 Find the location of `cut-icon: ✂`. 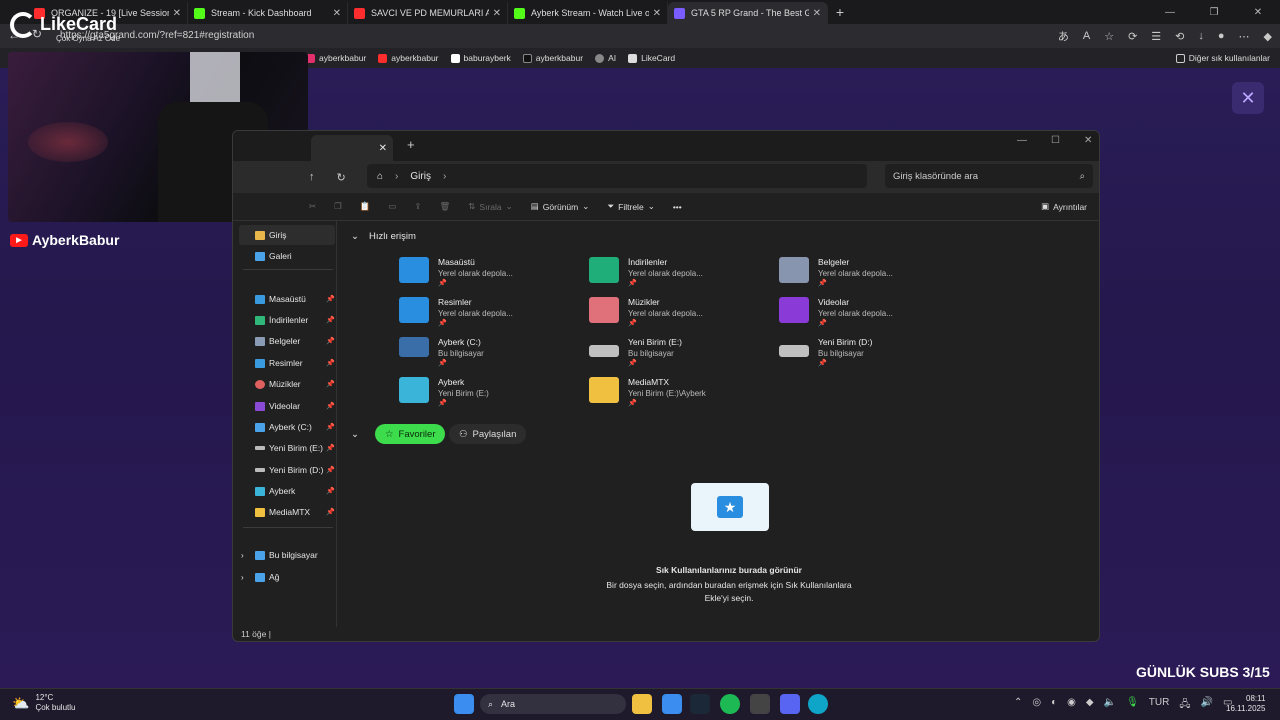

cut-icon: ✂ is located at coordinates (312, 206).